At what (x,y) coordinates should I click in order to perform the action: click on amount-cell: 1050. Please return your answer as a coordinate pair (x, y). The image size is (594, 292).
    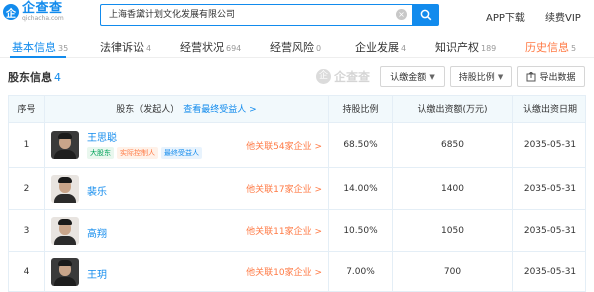
    Looking at the image, I should click on (453, 230).